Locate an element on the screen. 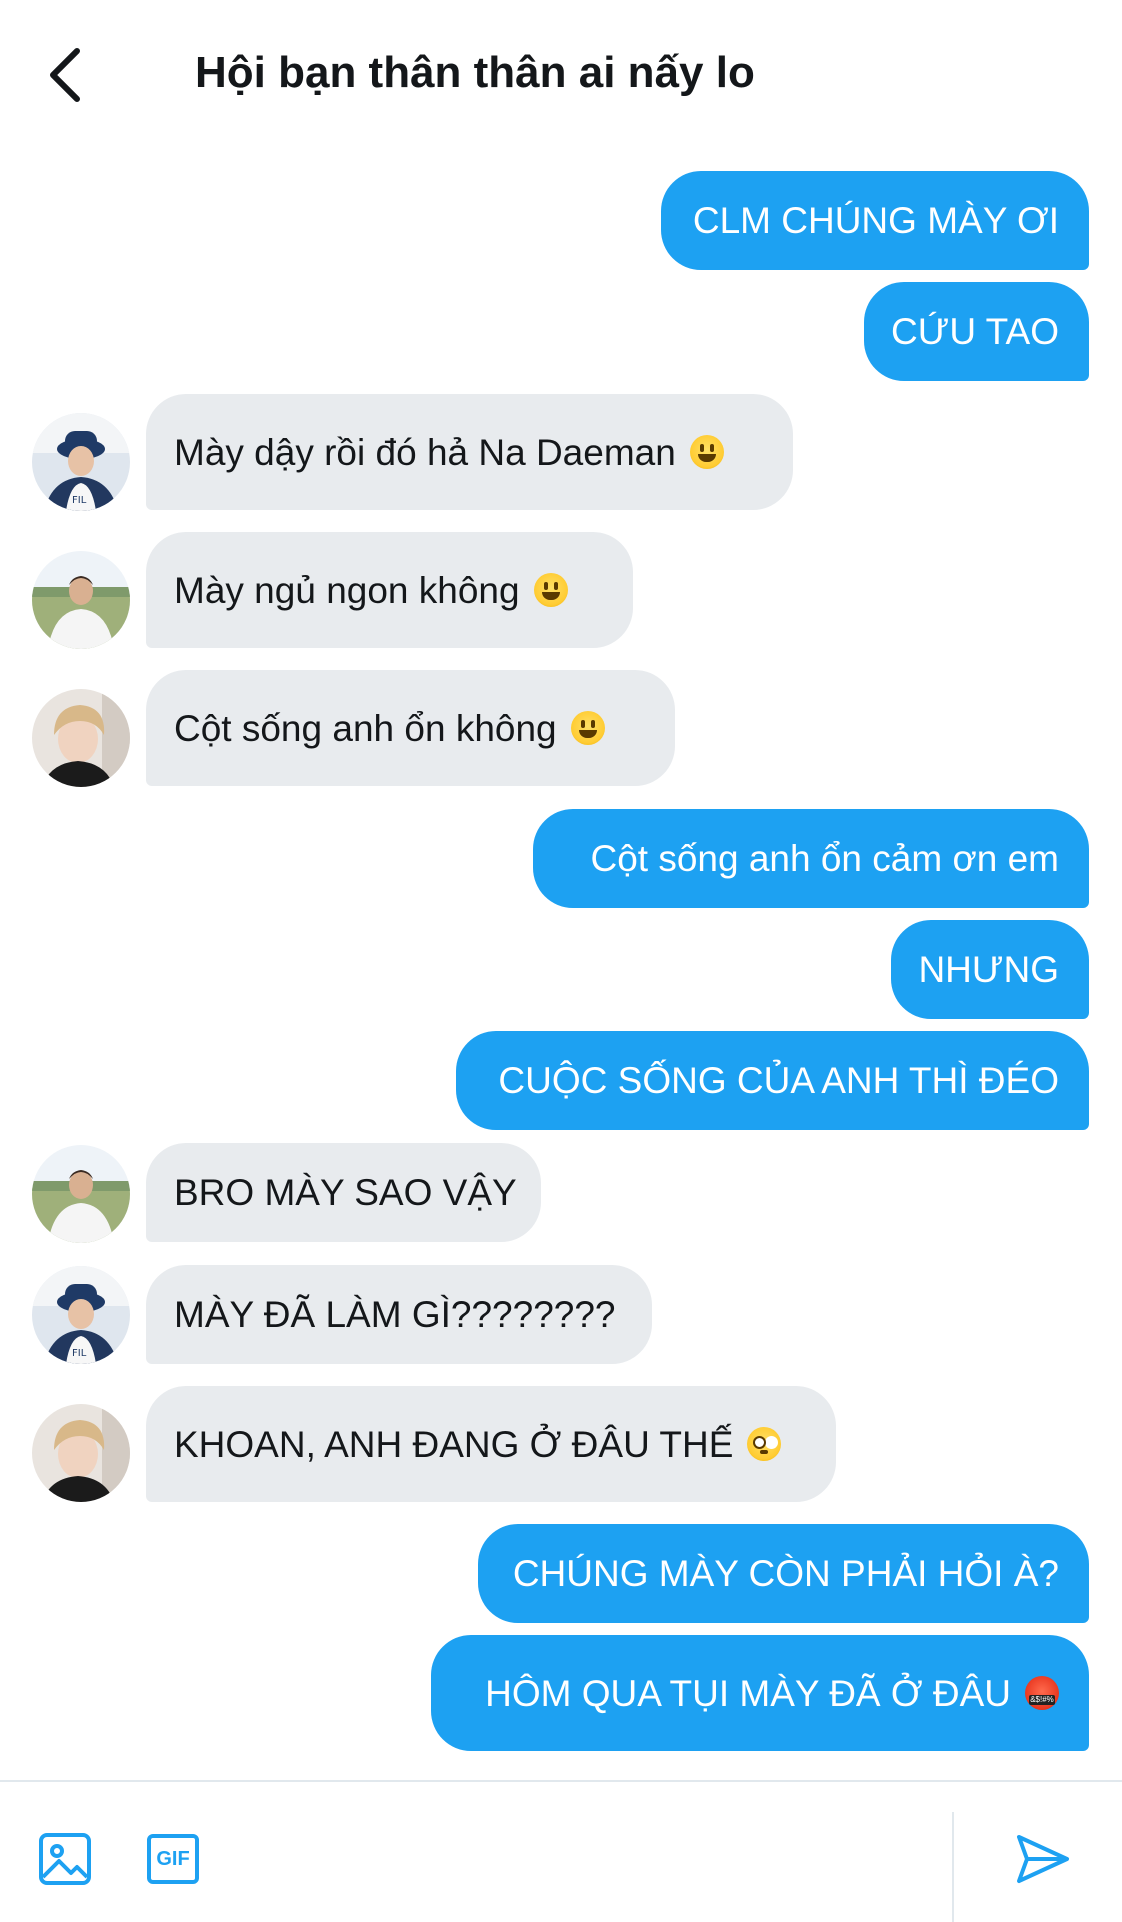 Image resolution: width=1122 pixels, height=1922 pixels. outgoing-message: NHƯNG is located at coordinates (990, 969).